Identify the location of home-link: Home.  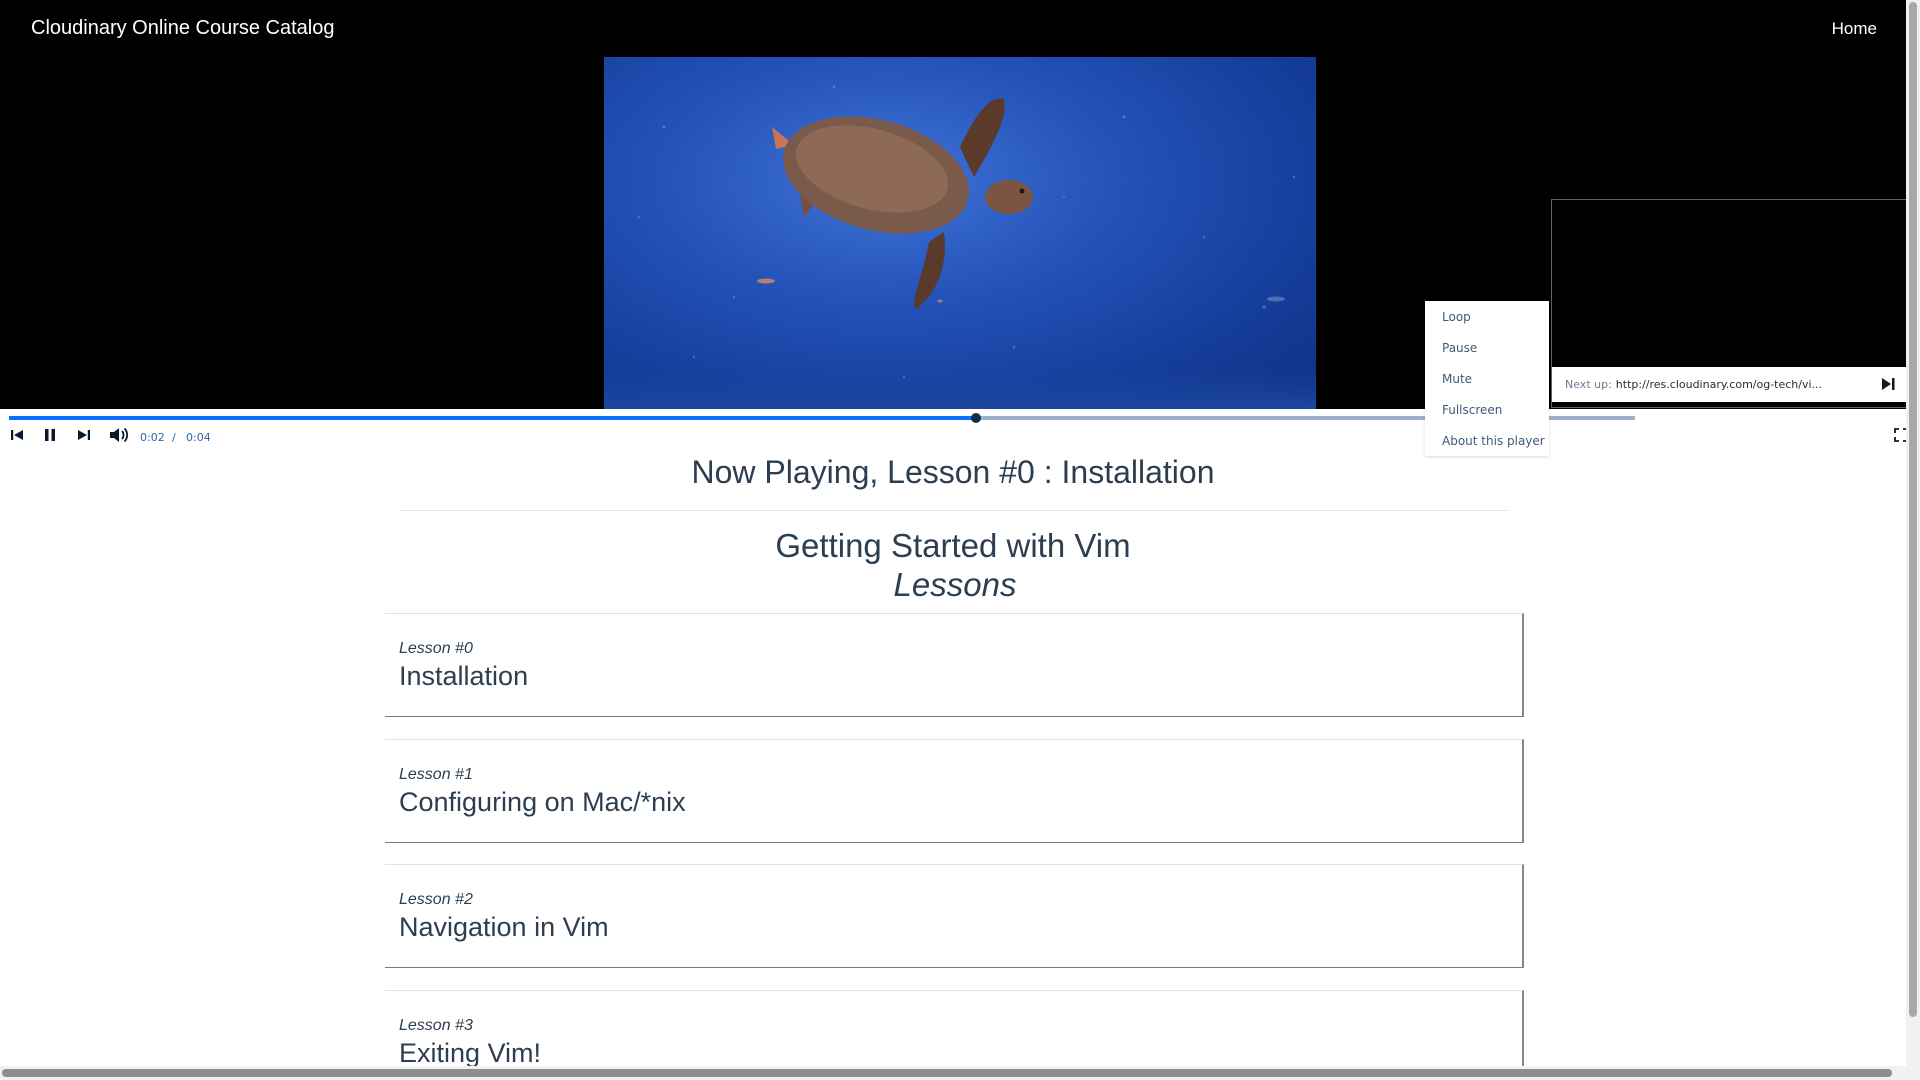
(1854, 29).